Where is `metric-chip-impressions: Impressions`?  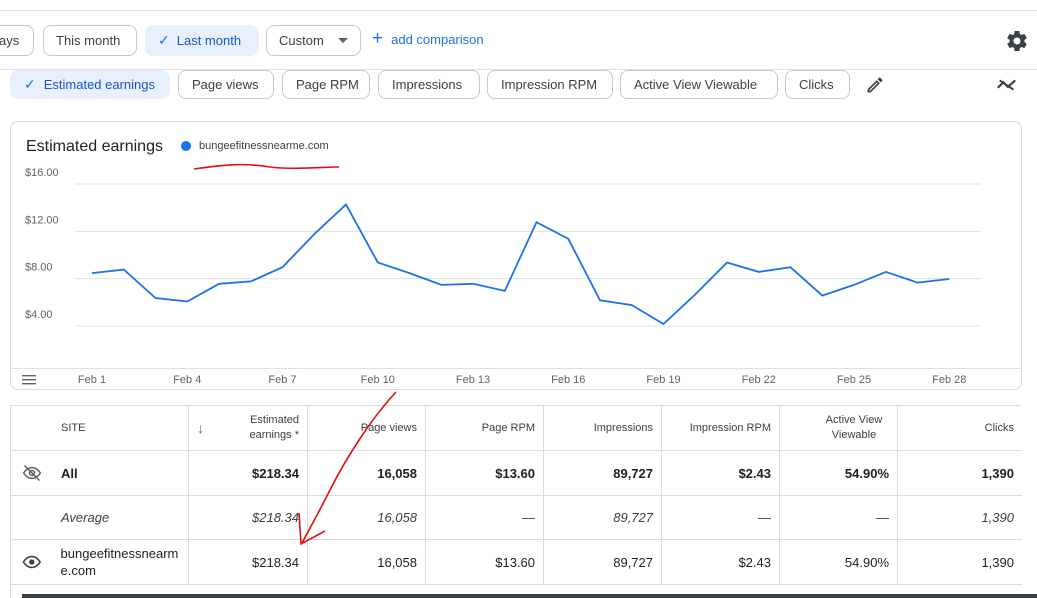 metric-chip-impressions: Impressions is located at coordinates (429, 84).